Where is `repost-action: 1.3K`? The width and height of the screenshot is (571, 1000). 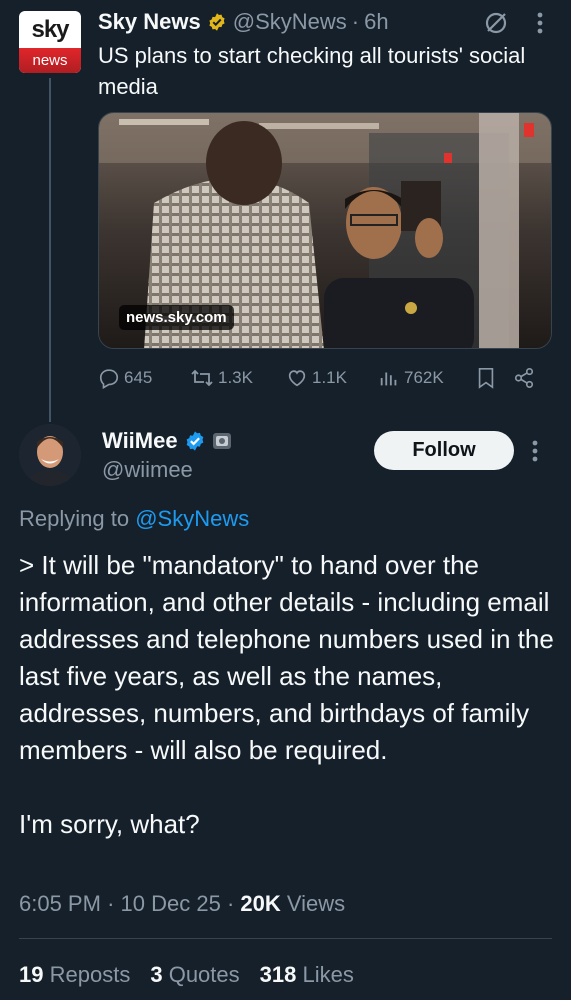 repost-action: 1.3K is located at coordinates (238, 378).